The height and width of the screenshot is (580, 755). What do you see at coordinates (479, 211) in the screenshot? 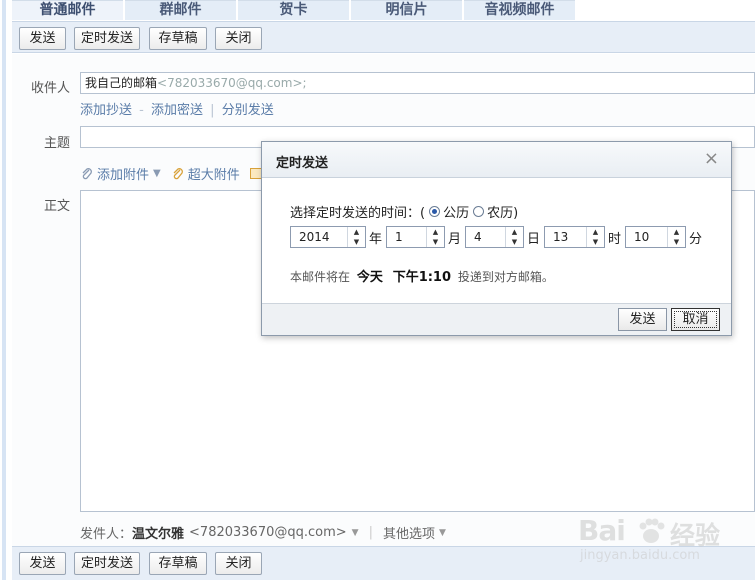
I see `lunar-calendar-radio` at bounding box center [479, 211].